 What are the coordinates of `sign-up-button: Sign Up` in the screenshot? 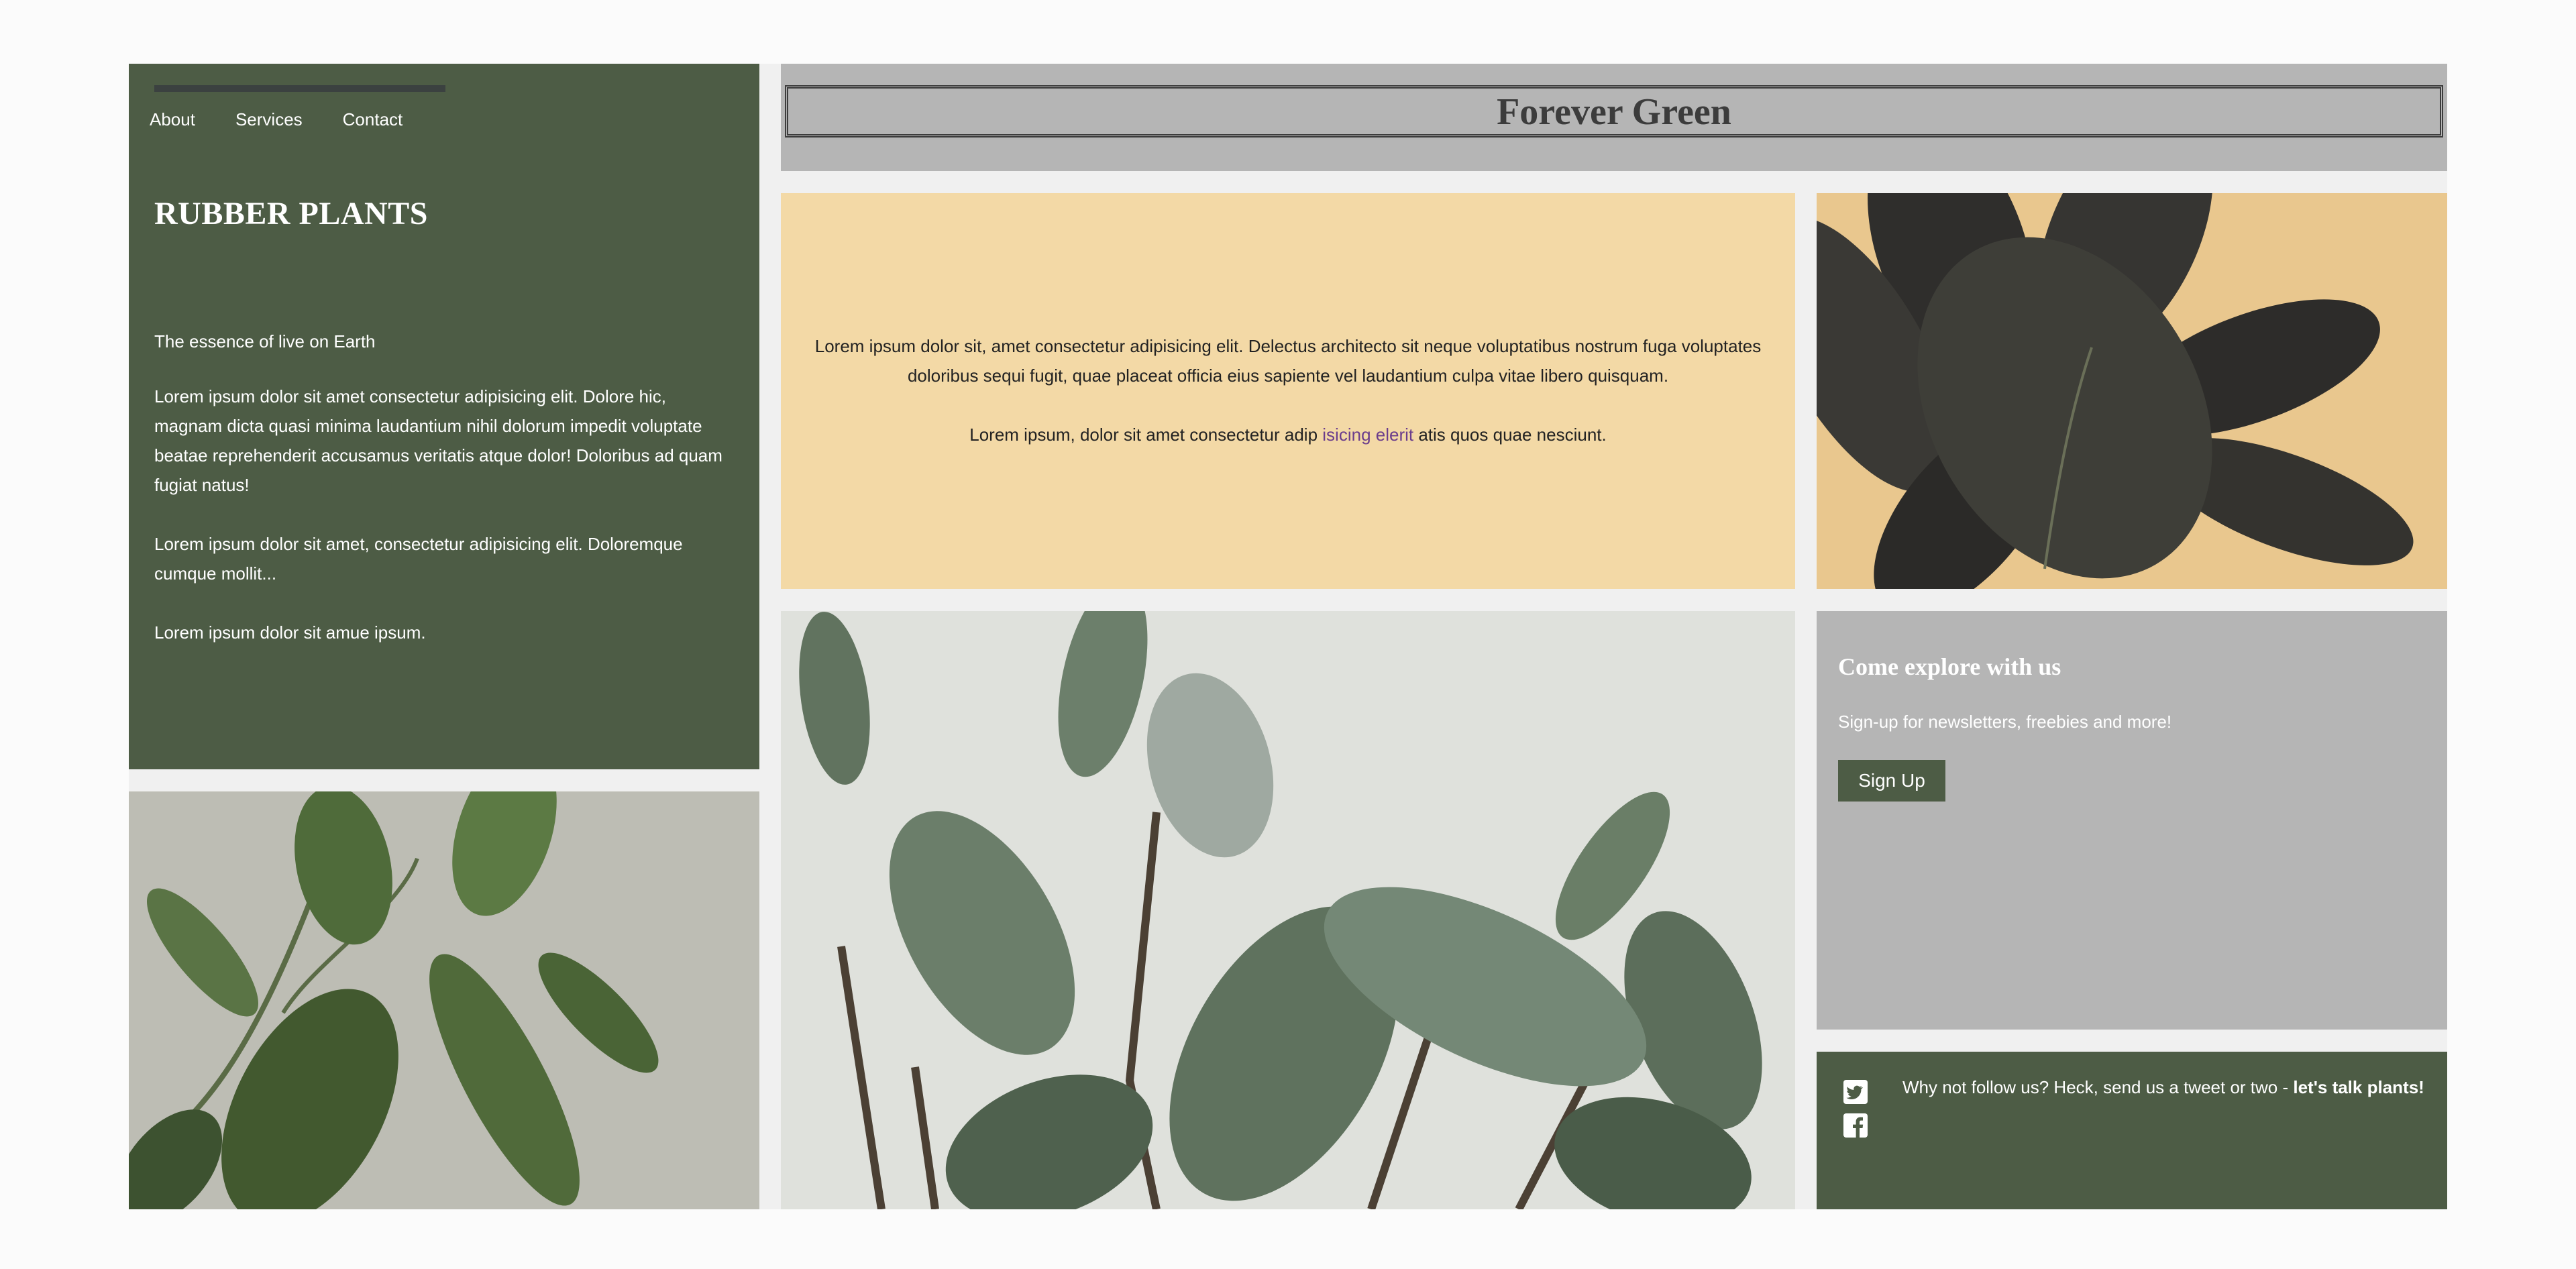 It's located at (1891, 781).